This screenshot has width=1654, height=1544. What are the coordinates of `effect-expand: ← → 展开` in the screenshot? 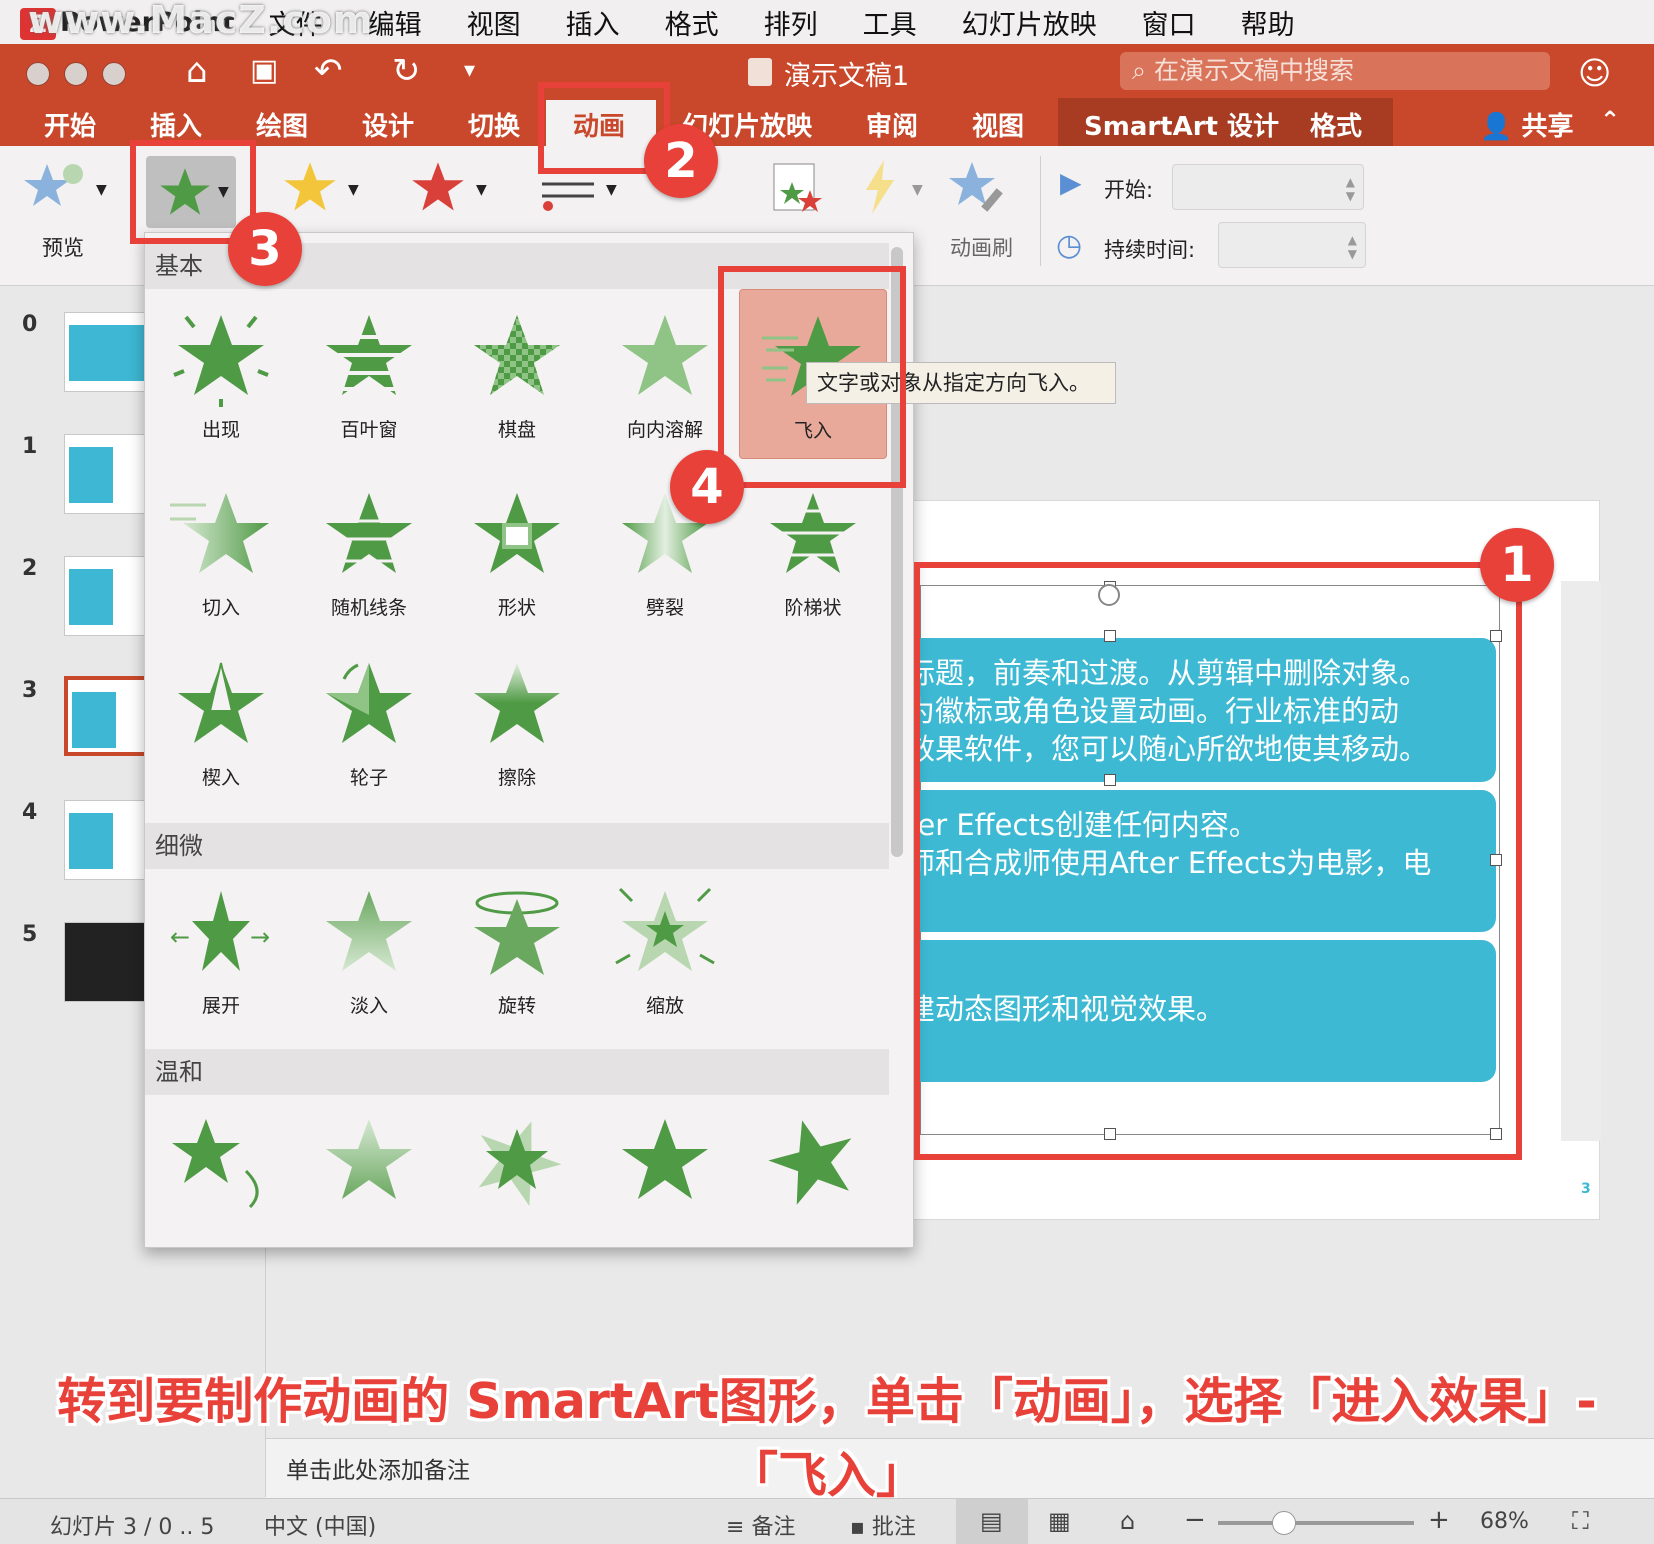 It's located at (221, 950).